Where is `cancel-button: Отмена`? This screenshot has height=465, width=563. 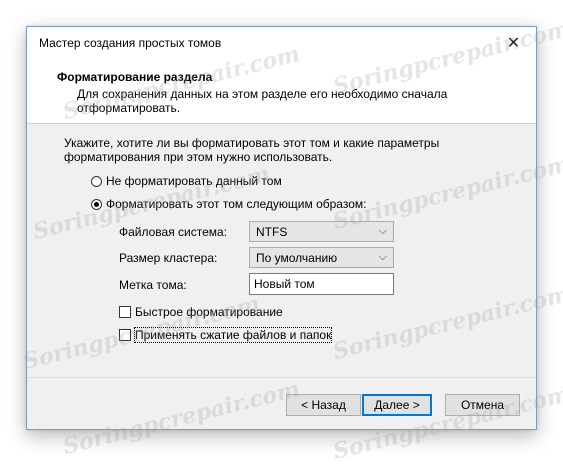 cancel-button: Отмена is located at coordinates (482, 405).